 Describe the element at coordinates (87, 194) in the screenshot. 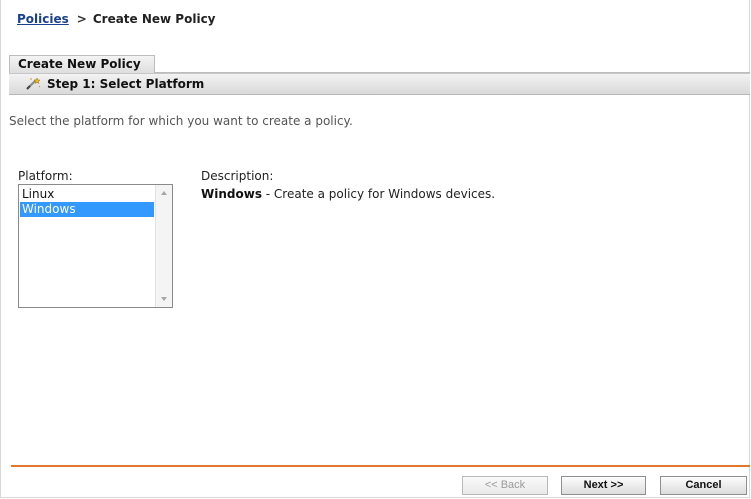

I see `platform-option-linux: Linux` at that location.